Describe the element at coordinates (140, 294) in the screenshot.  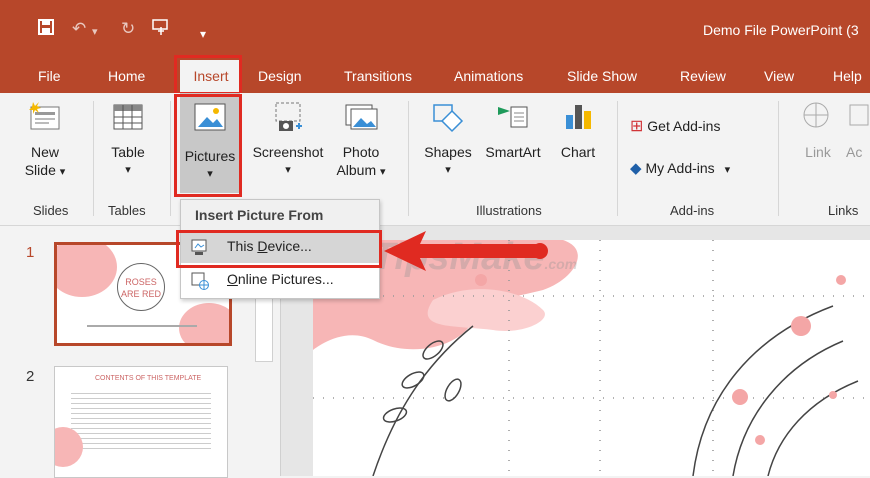
I see `thumb-title-2: ARE RED` at that location.